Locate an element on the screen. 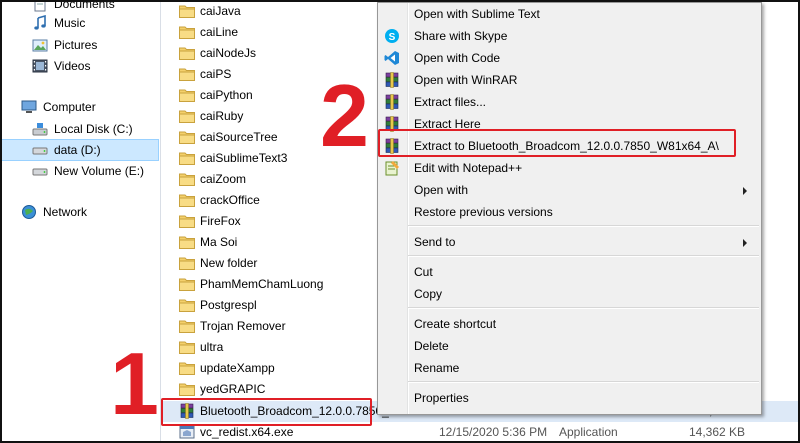 This screenshot has width=800, height=443. file-name: caiNodeJs is located at coordinates (228, 53).